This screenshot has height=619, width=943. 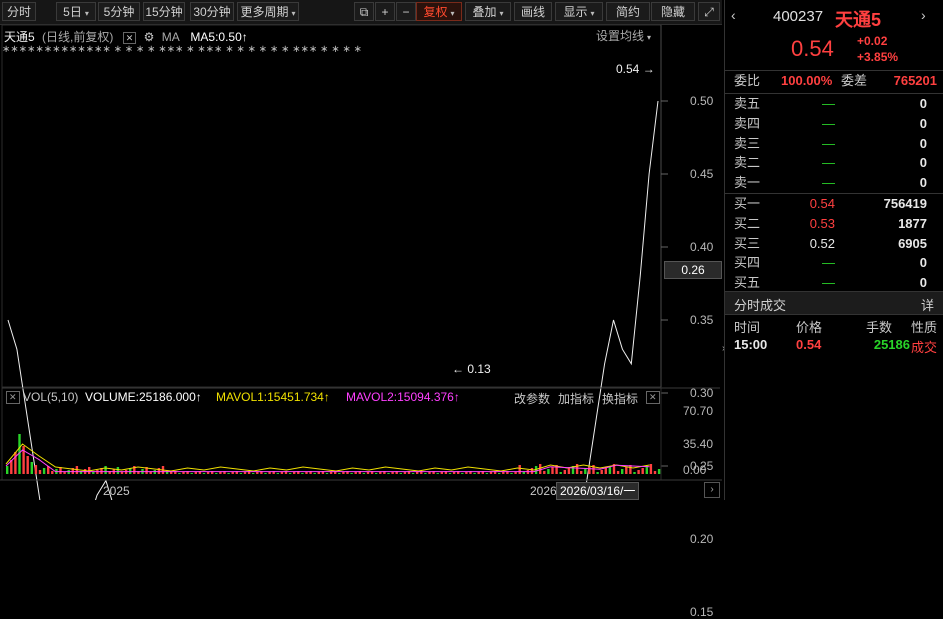 What do you see at coordinates (733, 15) in the screenshot?
I see `back-icon: ‹` at bounding box center [733, 15].